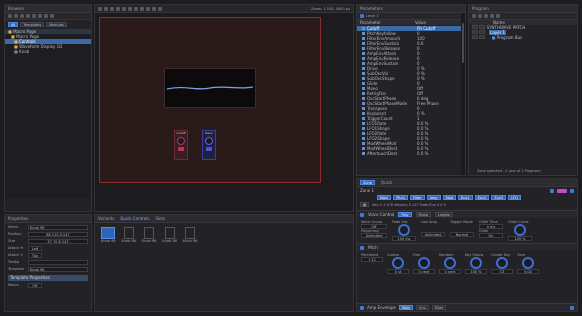  Describe the element at coordinates (480, 16) in the screenshot. I see `remove-icon` at that location.